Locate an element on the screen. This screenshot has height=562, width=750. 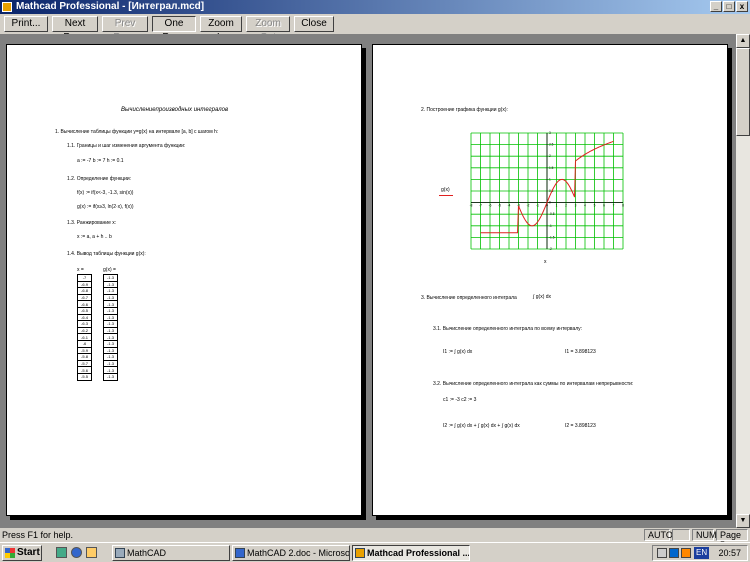
start-button: Start is located at coordinates (22, 553).